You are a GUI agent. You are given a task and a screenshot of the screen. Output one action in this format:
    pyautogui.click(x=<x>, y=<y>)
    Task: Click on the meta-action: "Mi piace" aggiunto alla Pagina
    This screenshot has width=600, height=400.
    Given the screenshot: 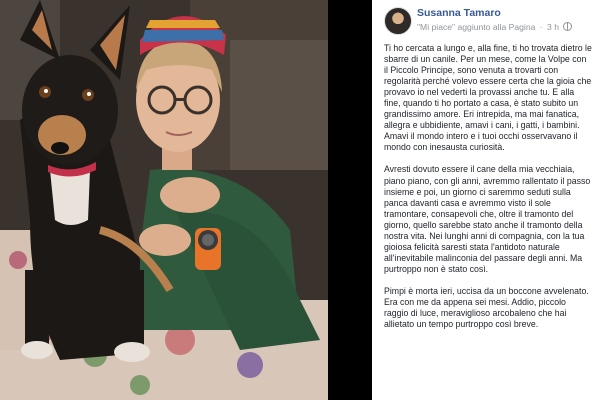 What is the action you would take?
    pyautogui.click(x=476, y=27)
    